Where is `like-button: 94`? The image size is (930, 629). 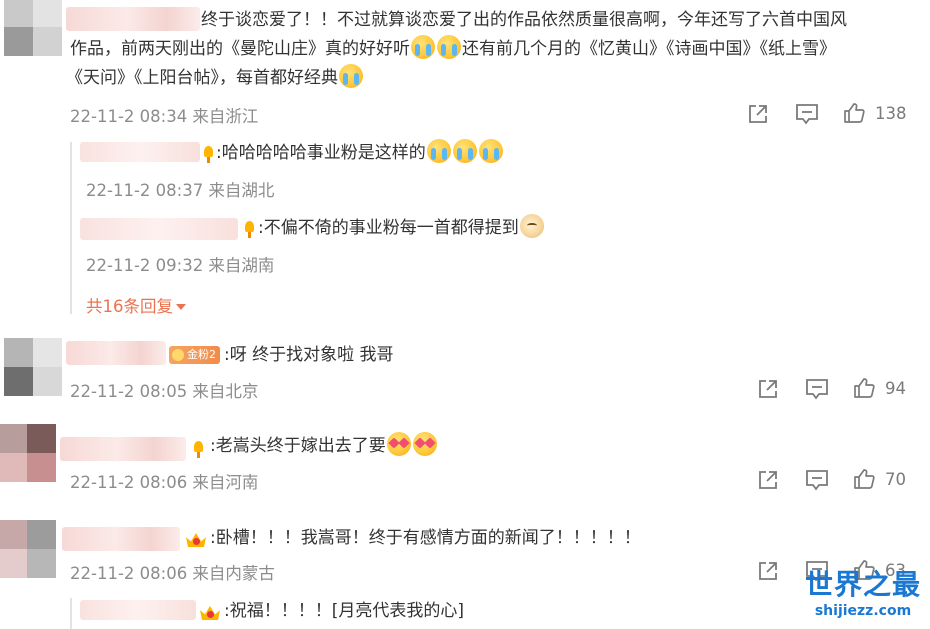 like-button: 94 is located at coordinates (879, 388).